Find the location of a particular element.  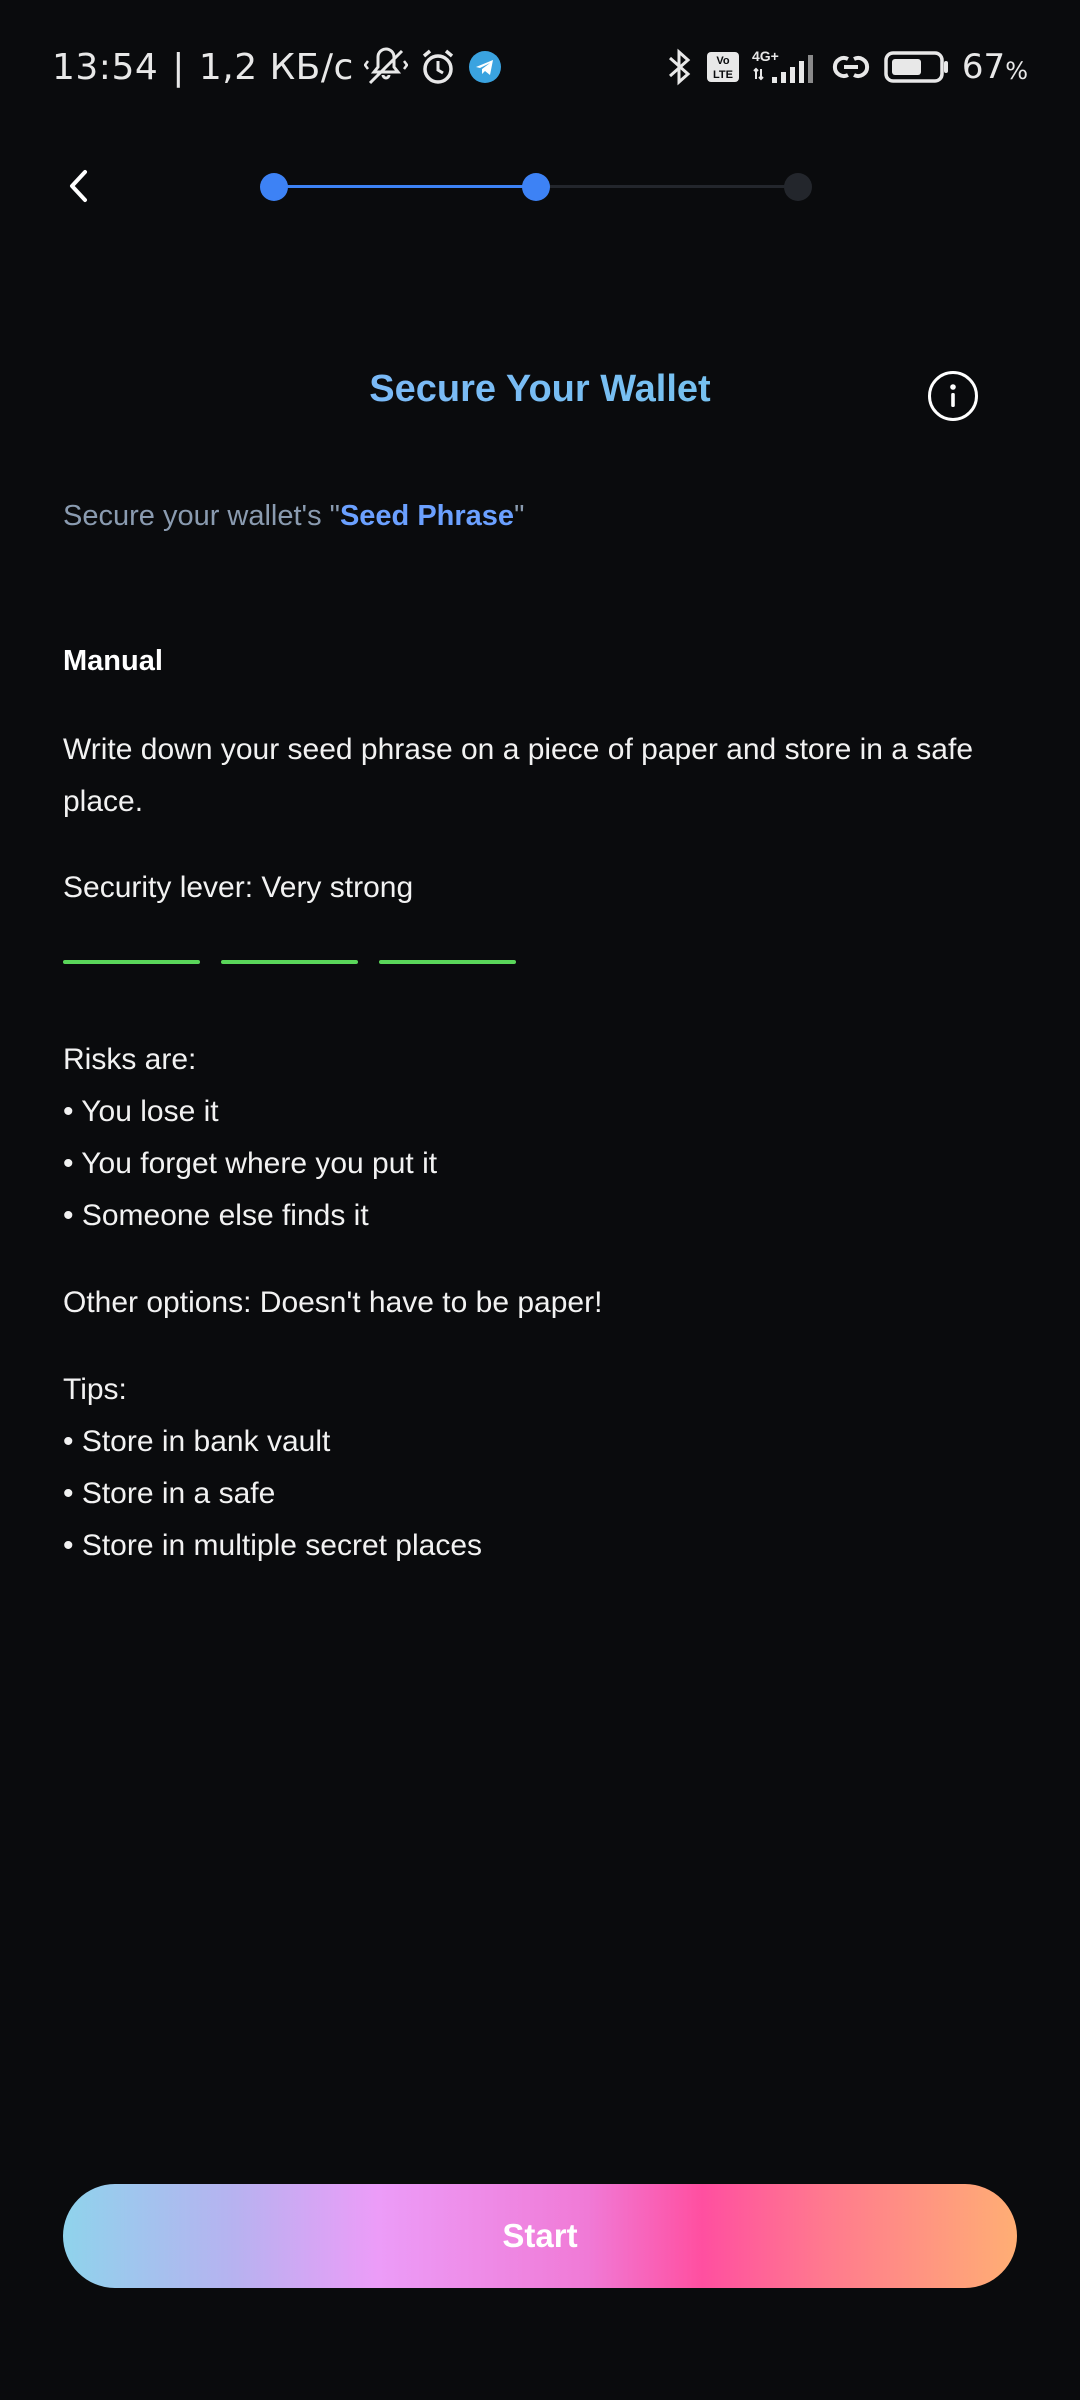

progress-stepper is located at coordinates (536, 186).